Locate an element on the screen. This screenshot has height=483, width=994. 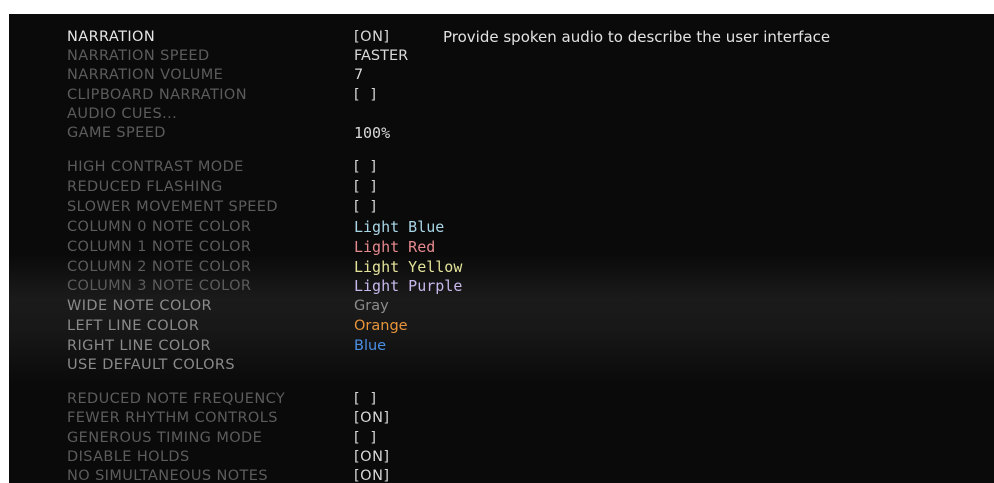
menu-item-column-3-note-color: COLUMN 3 NOTE COLOR Light Purple is located at coordinates (501, 286).